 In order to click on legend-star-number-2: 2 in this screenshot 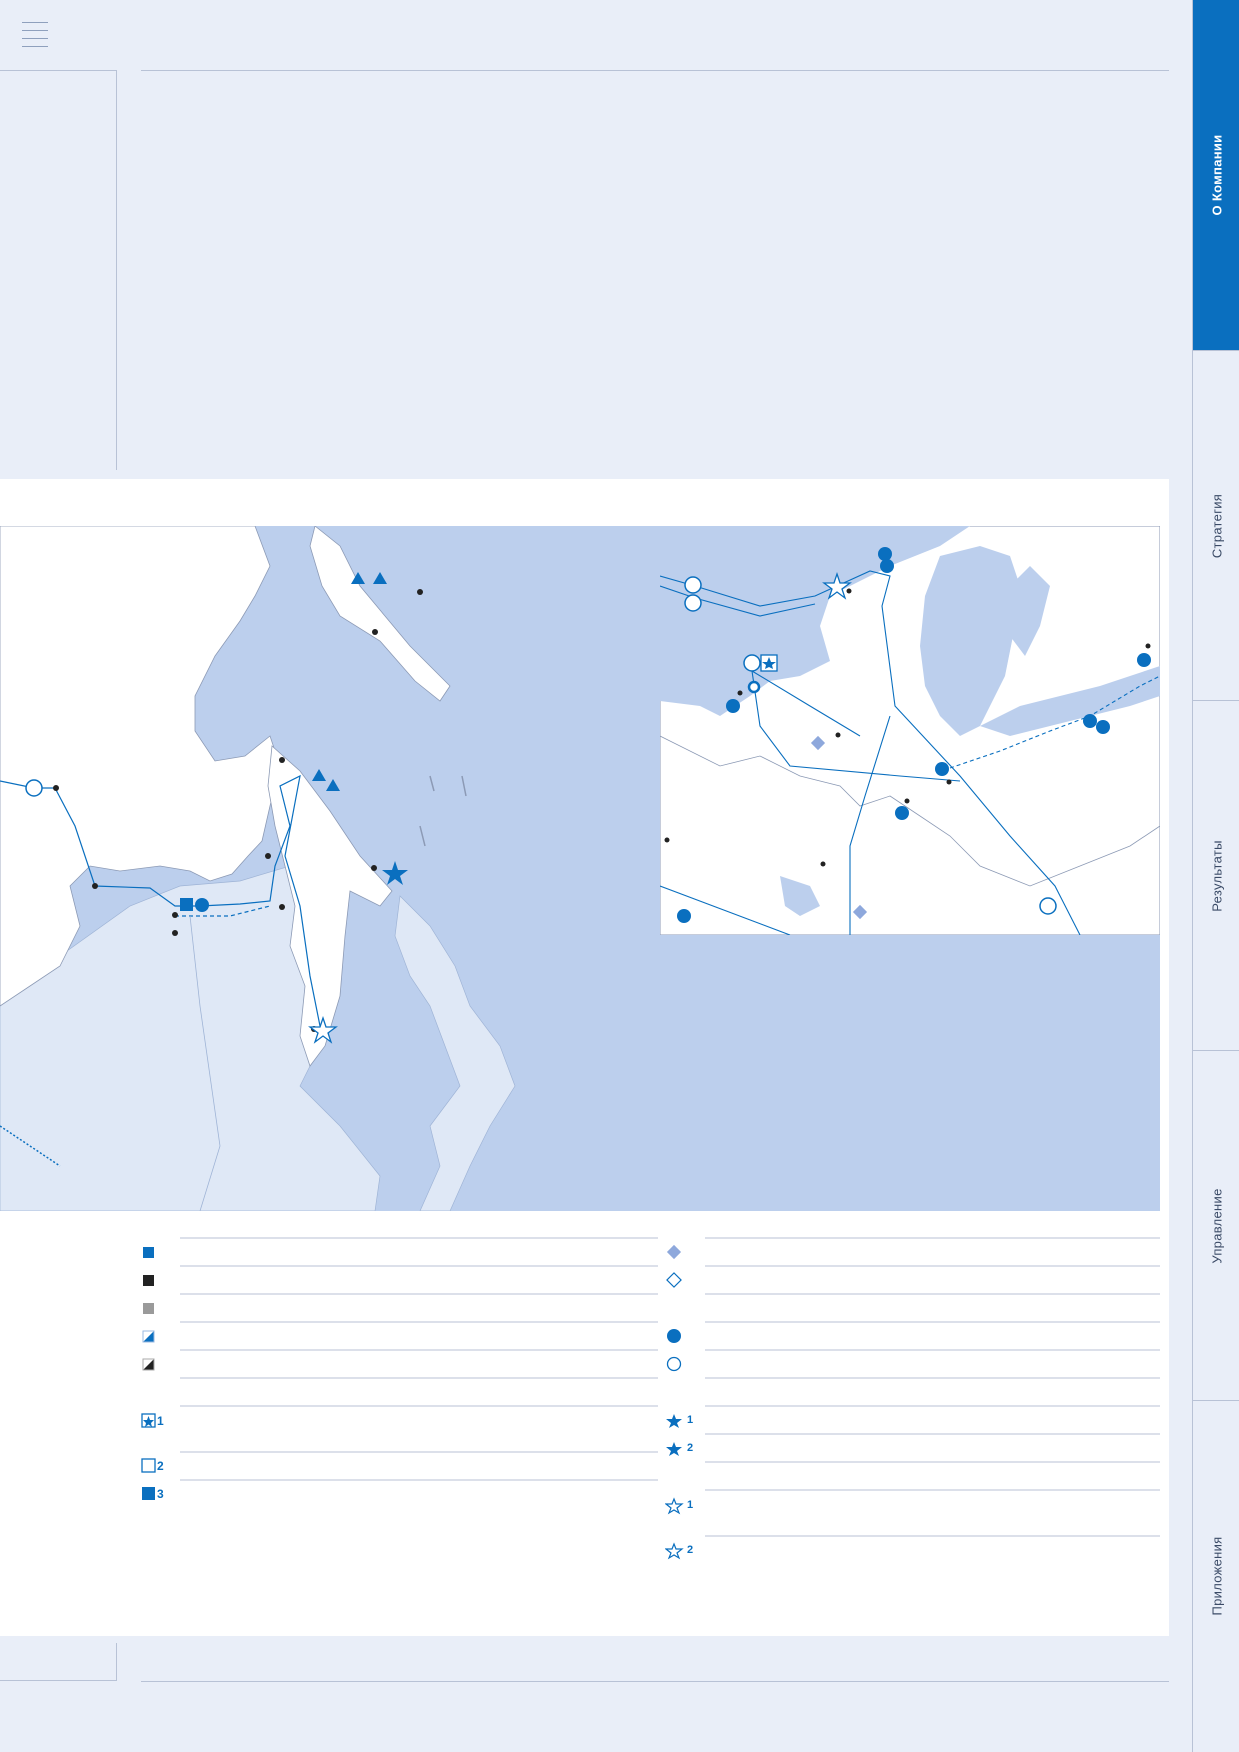, I will do `click(690, 1448)`.